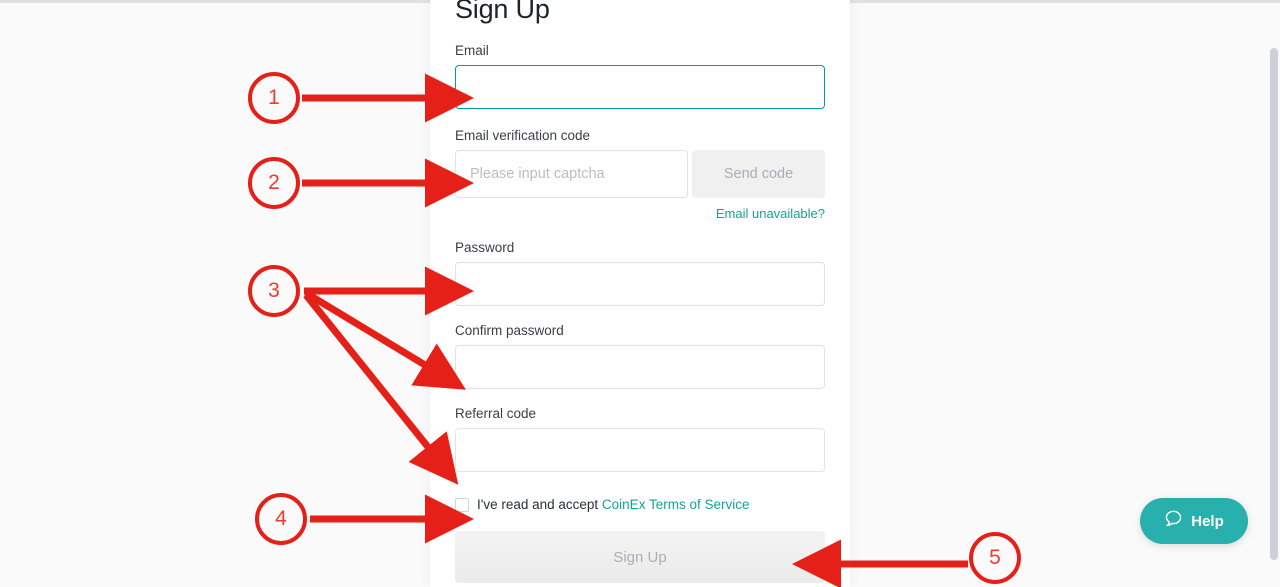 The width and height of the screenshot is (1280, 587). What do you see at coordinates (274, 291) in the screenshot?
I see `annotation-marker-3: 3` at bounding box center [274, 291].